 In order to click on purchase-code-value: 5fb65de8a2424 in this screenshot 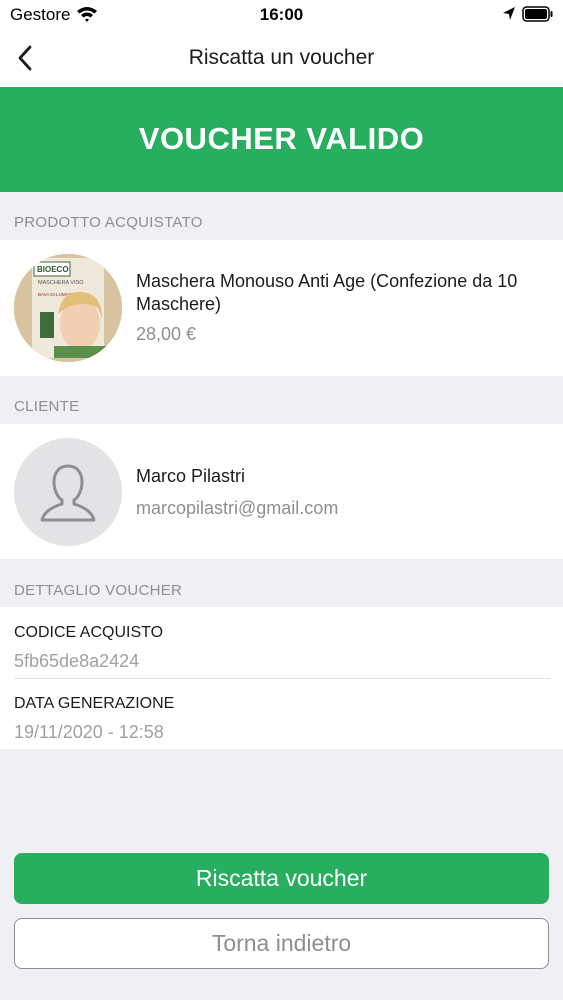, I will do `click(77, 661)`.